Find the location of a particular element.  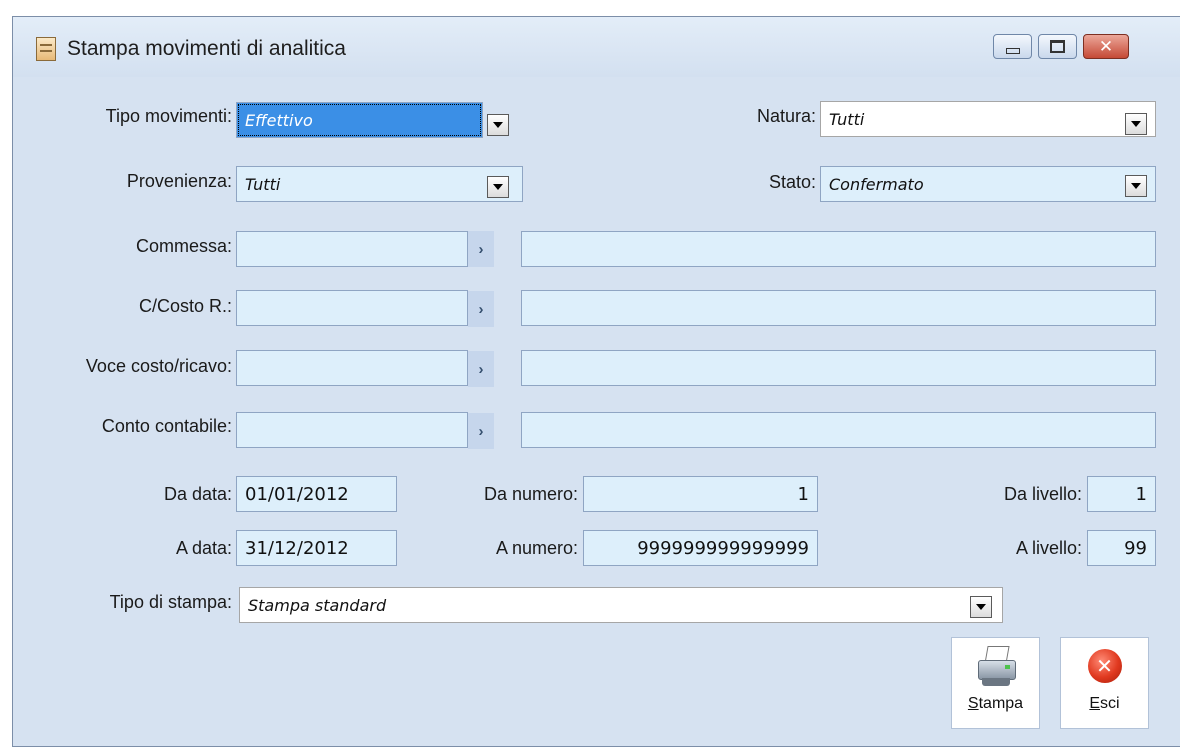

esci-button-label: Esci is located at coordinates (1104, 703).